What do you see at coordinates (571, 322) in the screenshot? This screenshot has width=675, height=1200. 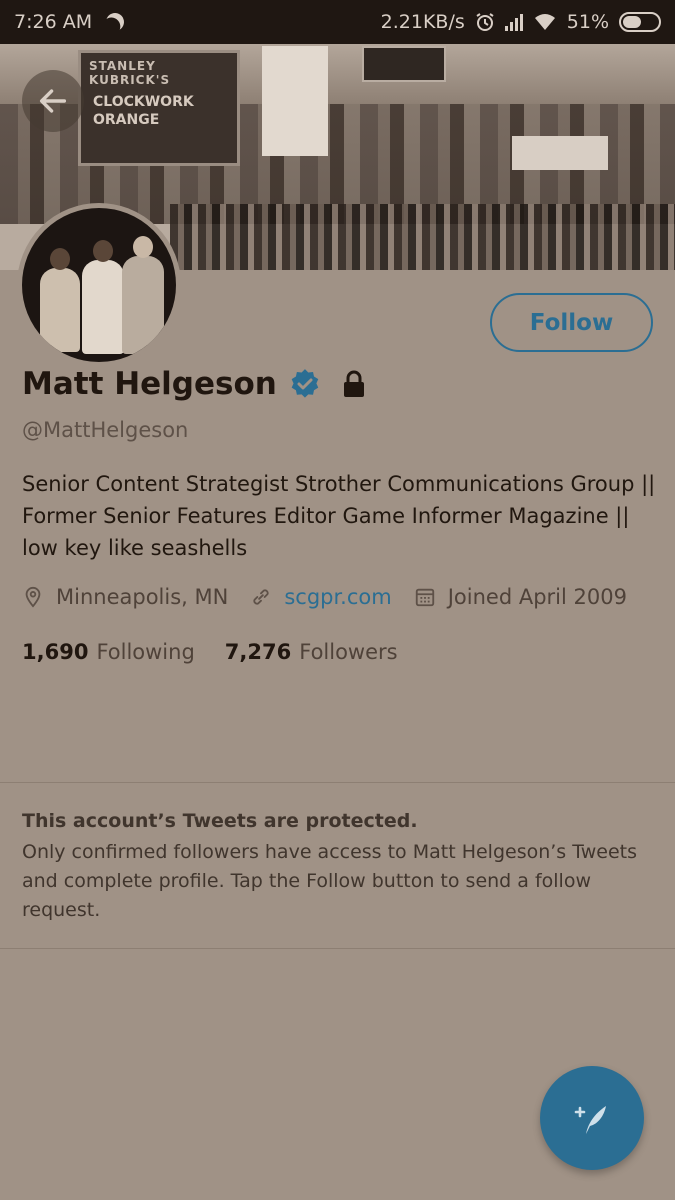 I see `follow-button: Follow` at bounding box center [571, 322].